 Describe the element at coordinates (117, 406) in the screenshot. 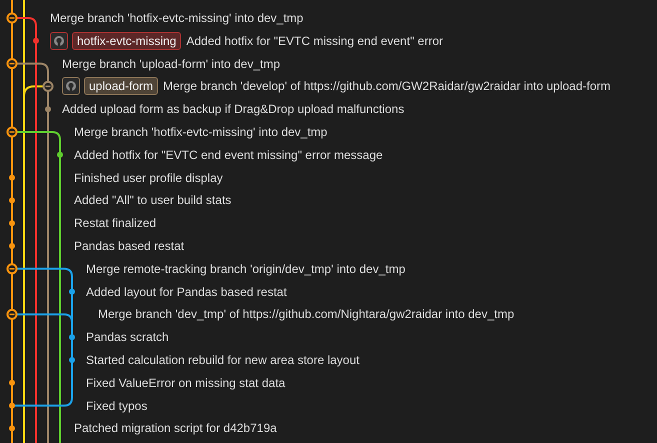

I see `commit-message: Fixed typos` at that location.